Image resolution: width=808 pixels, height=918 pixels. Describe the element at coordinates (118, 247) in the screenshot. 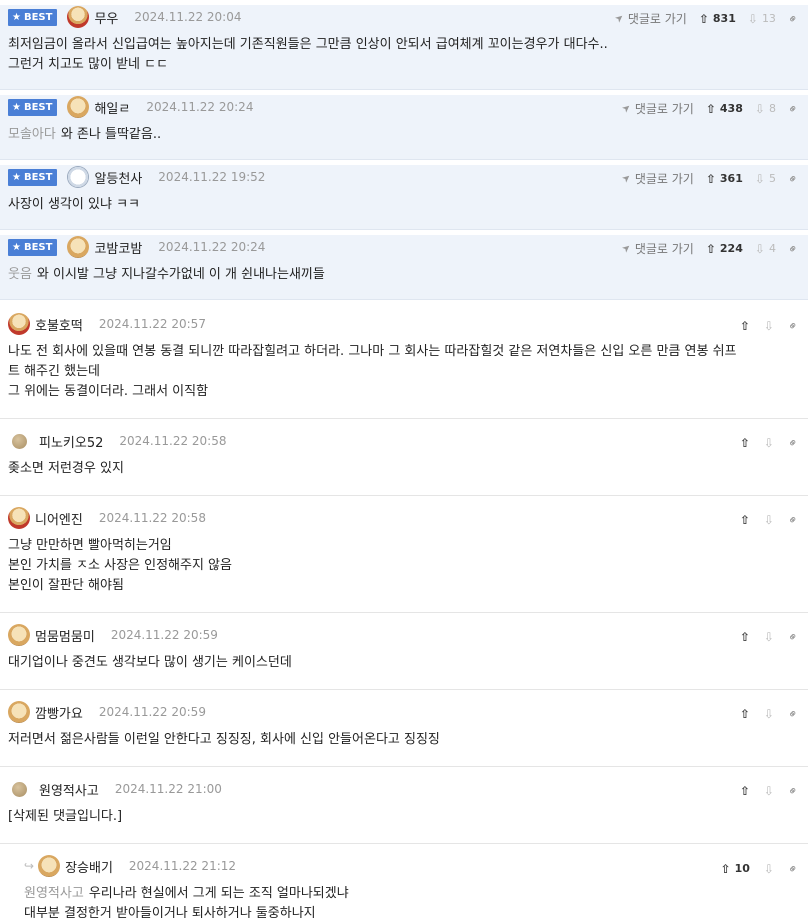

I see `nickname: 코밤코밤` at that location.